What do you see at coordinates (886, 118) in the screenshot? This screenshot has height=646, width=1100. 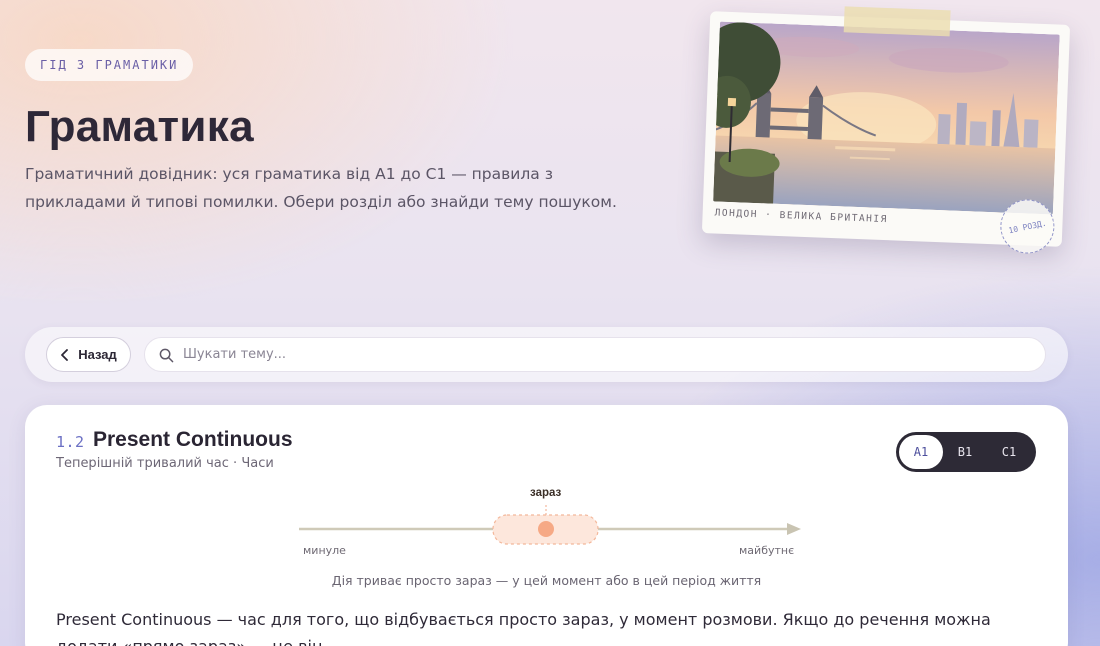 I see `london-photo` at bounding box center [886, 118].